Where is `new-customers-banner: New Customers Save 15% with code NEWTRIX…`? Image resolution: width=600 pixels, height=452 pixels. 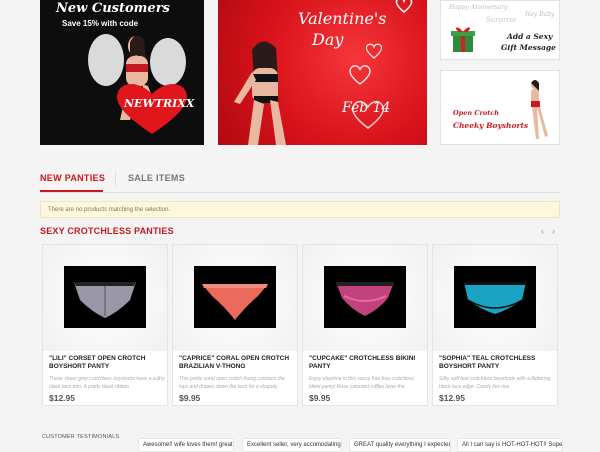 new-customers-banner: New Customers Save 15% with code NEWTRIX… is located at coordinates (122, 72).